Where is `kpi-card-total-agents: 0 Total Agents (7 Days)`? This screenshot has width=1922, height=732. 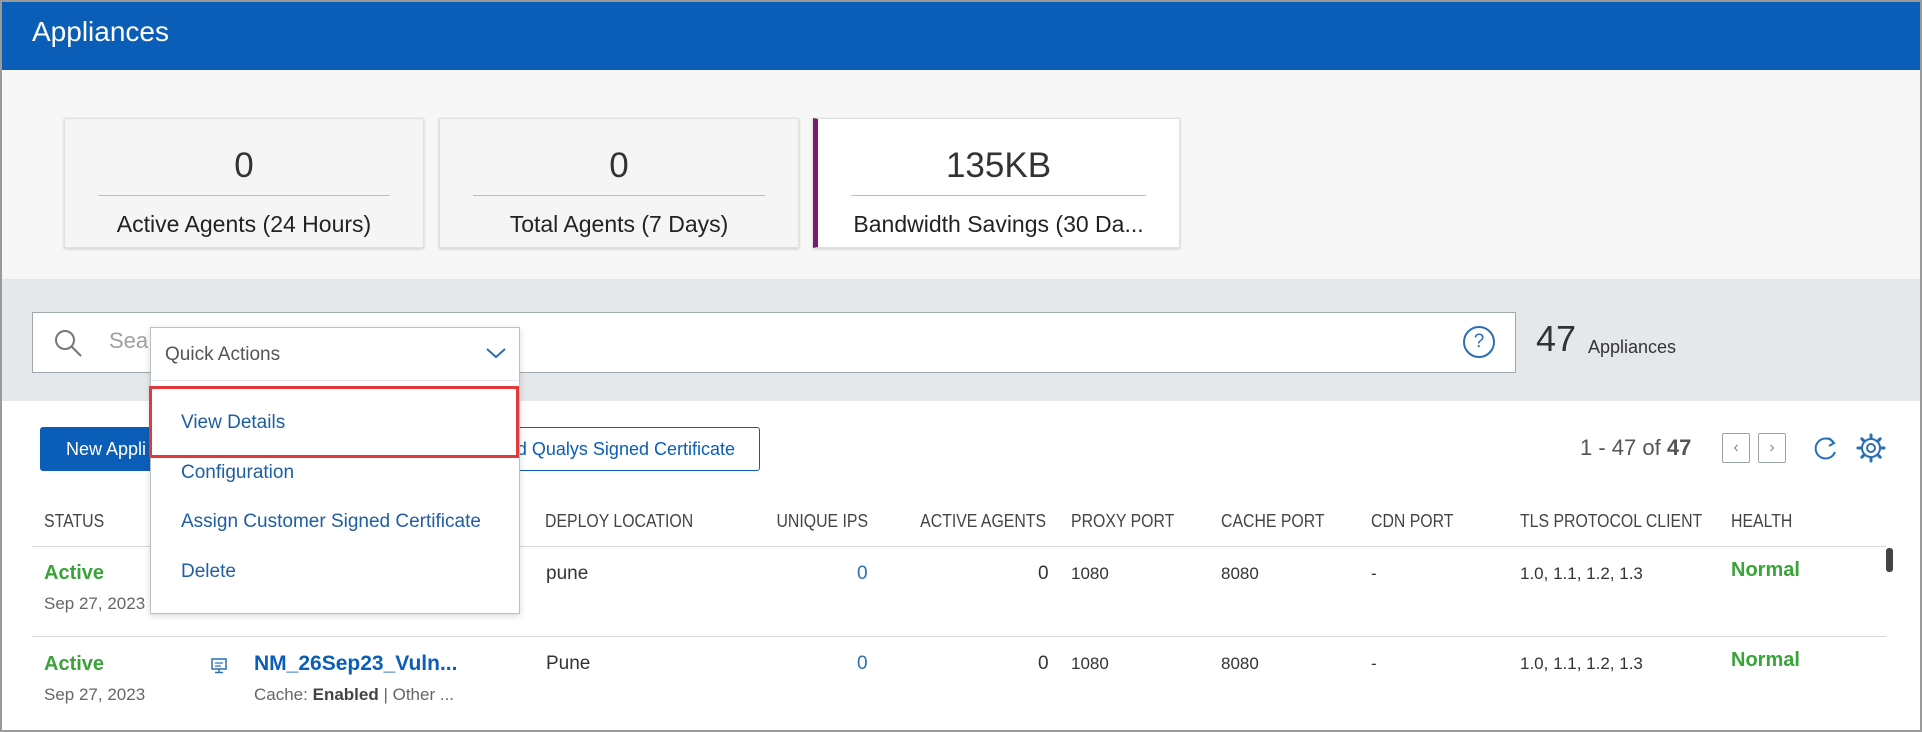 kpi-card-total-agents: 0 Total Agents (7 Days) is located at coordinates (619, 183).